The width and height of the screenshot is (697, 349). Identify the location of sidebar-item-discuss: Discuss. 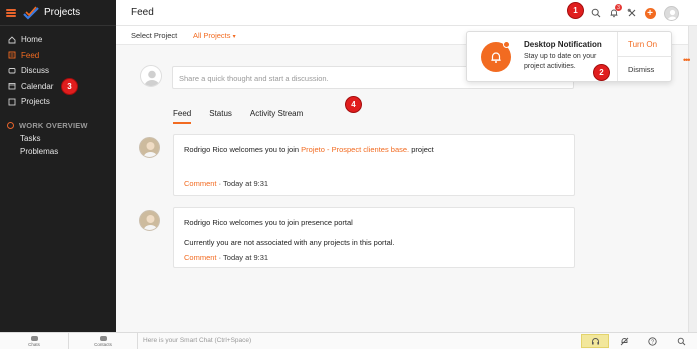
(58, 71).